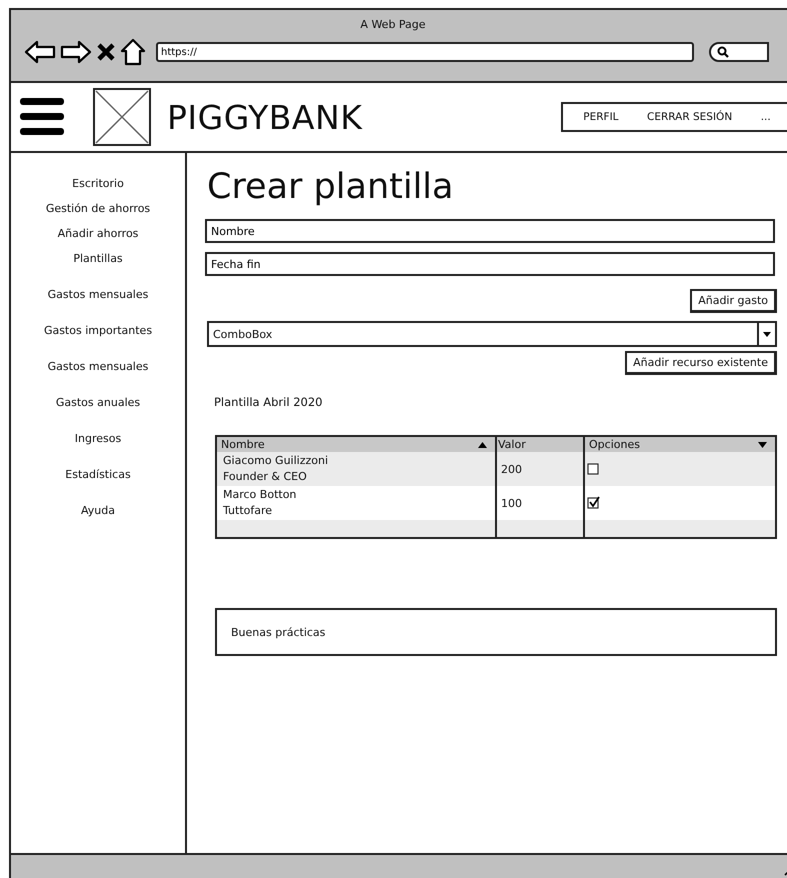  What do you see at coordinates (122, 117) in the screenshot?
I see `image-placeholder-icon` at bounding box center [122, 117].